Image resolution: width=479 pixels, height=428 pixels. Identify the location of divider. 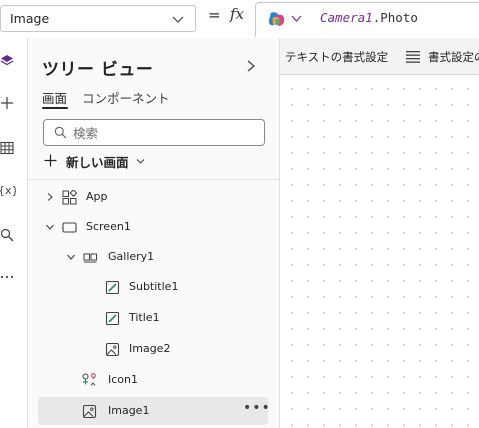
(153, 179).